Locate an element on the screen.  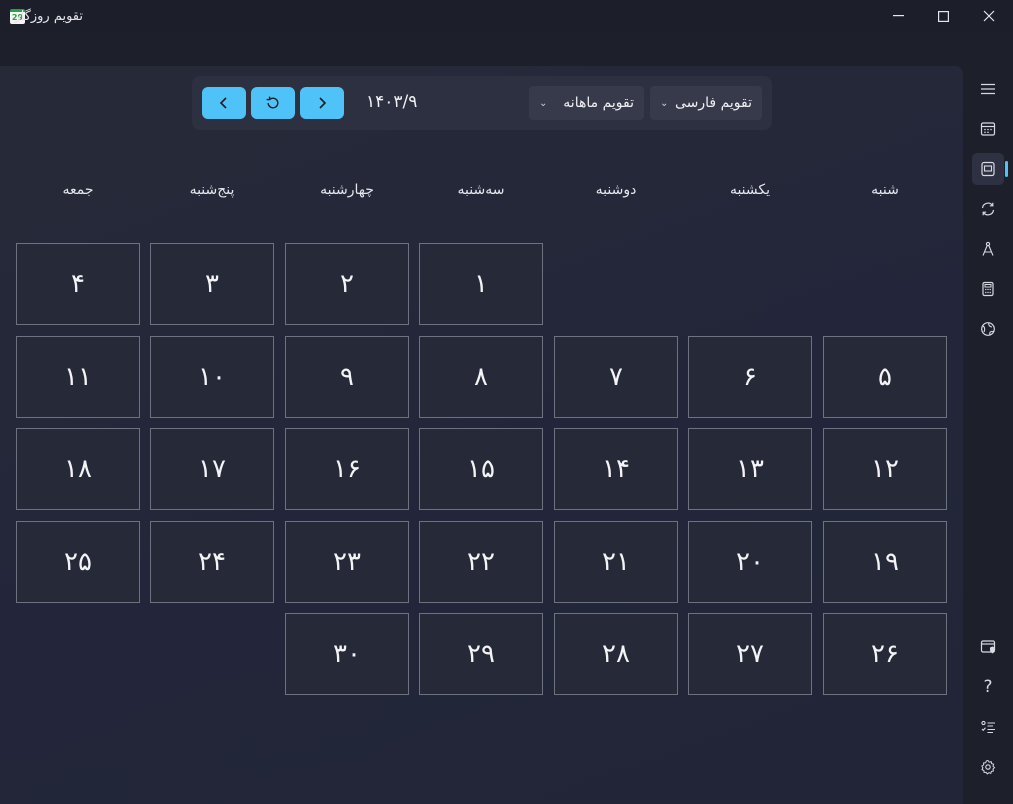
sidebar-item-compass is located at coordinates (988, 249).